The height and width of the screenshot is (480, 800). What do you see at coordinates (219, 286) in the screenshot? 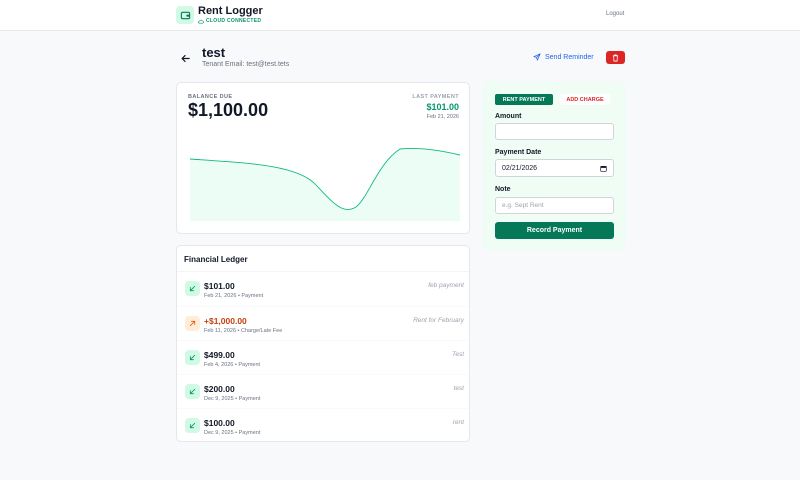
I see `ledger-amount: $101.00` at bounding box center [219, 286].